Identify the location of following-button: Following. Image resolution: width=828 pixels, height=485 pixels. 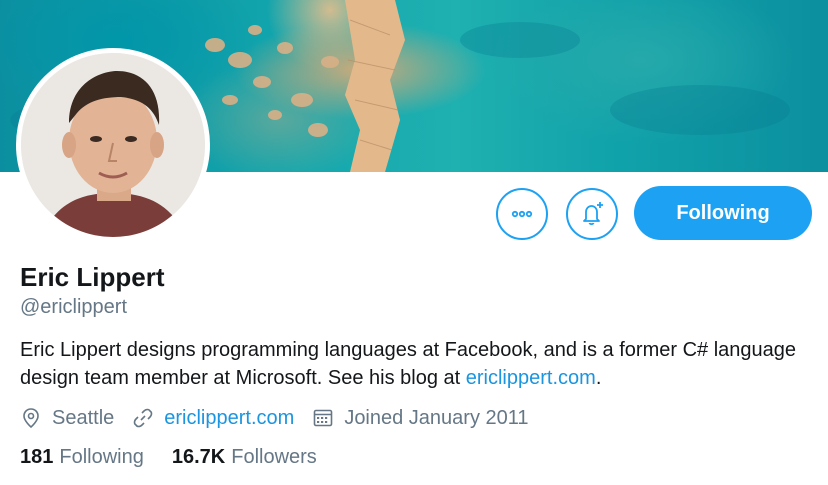
(723, 213).